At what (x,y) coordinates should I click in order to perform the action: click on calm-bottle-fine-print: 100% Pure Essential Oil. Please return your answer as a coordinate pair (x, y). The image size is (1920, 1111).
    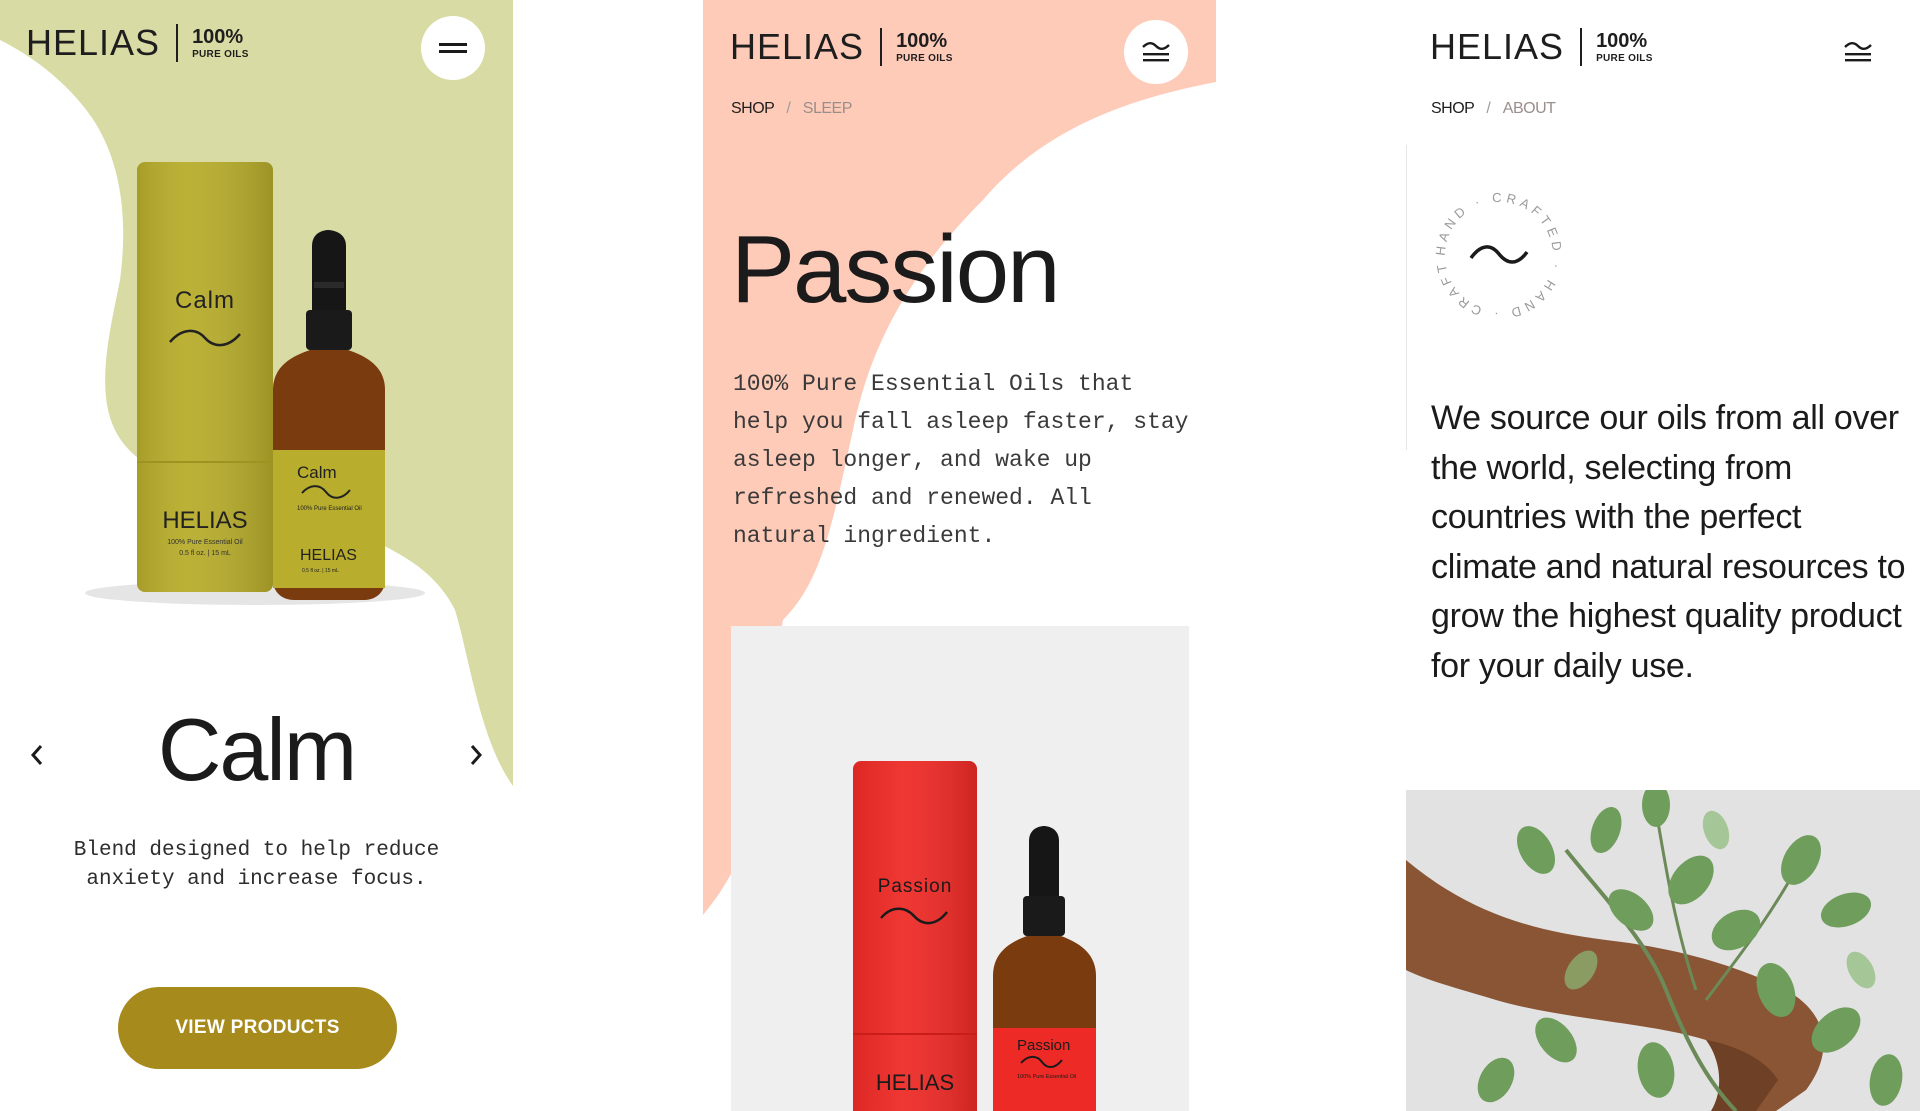
    Looking at the image, I should click on (329, 509).